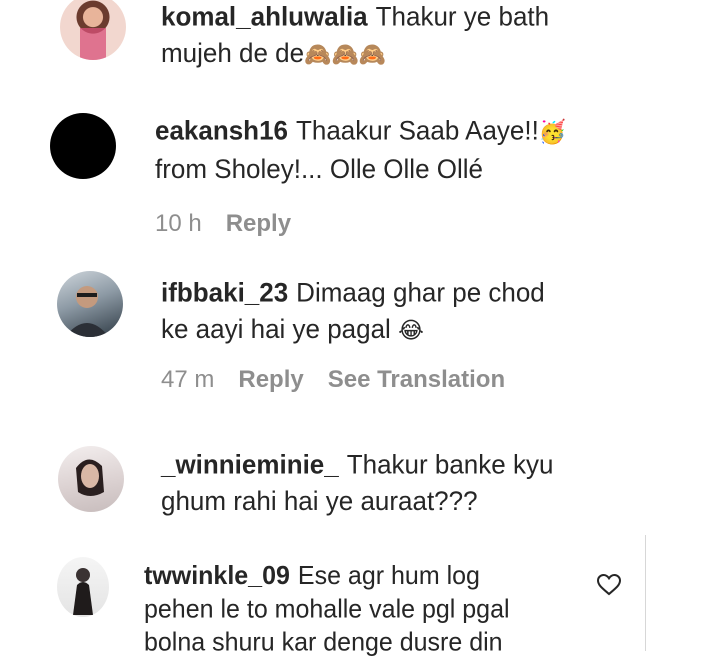  I want to click on scroll-divider, so click(645, 593).